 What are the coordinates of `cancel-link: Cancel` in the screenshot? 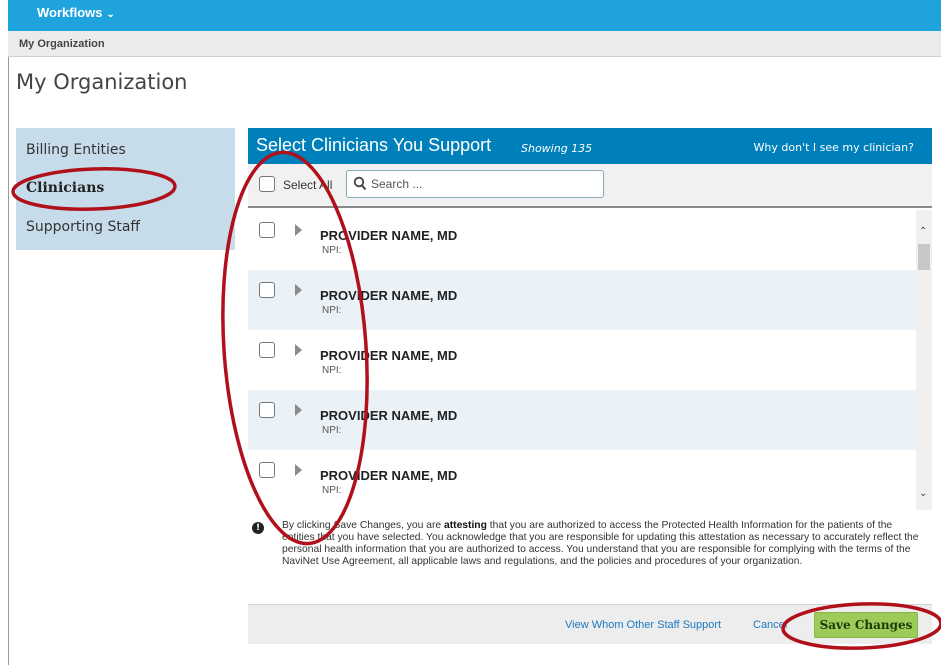 It's located at (770, 625).